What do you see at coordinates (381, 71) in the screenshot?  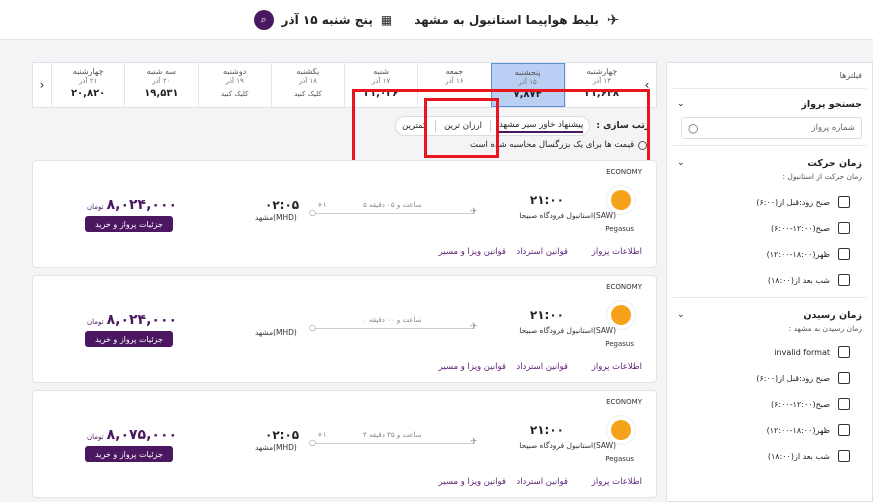 I see `date-day: شنبه` at bounding box center [381, 71].